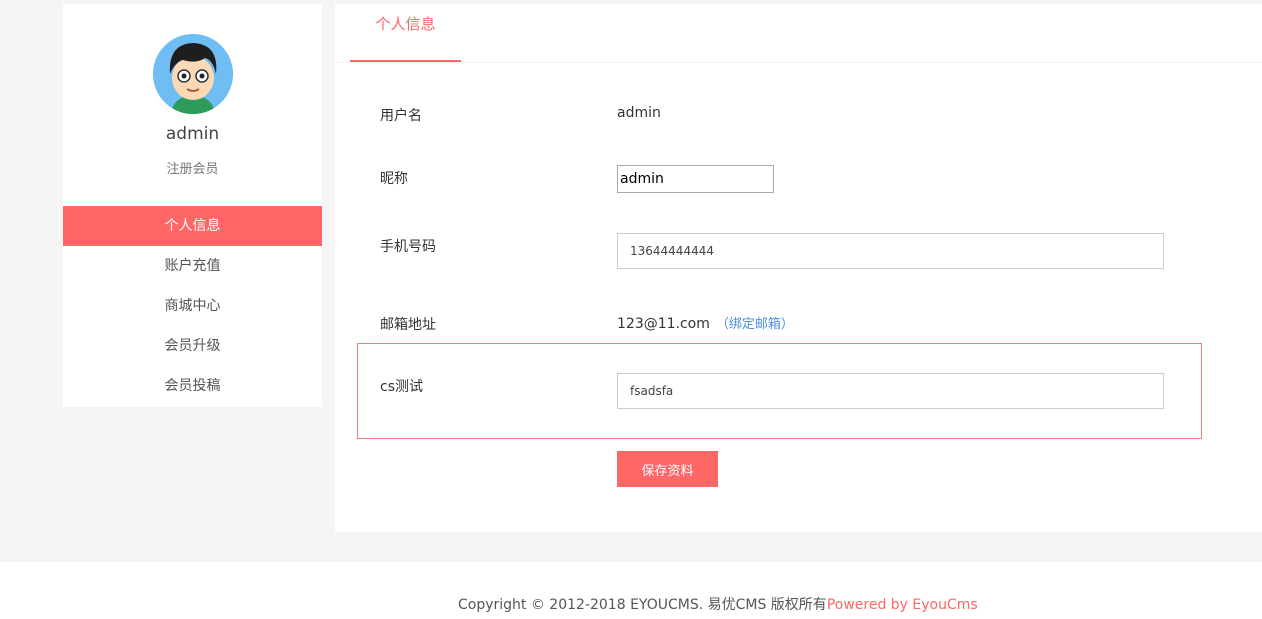  Describe the element at coordinates (890, 391) in the screenshot. I see `cs-test-input` at that location.